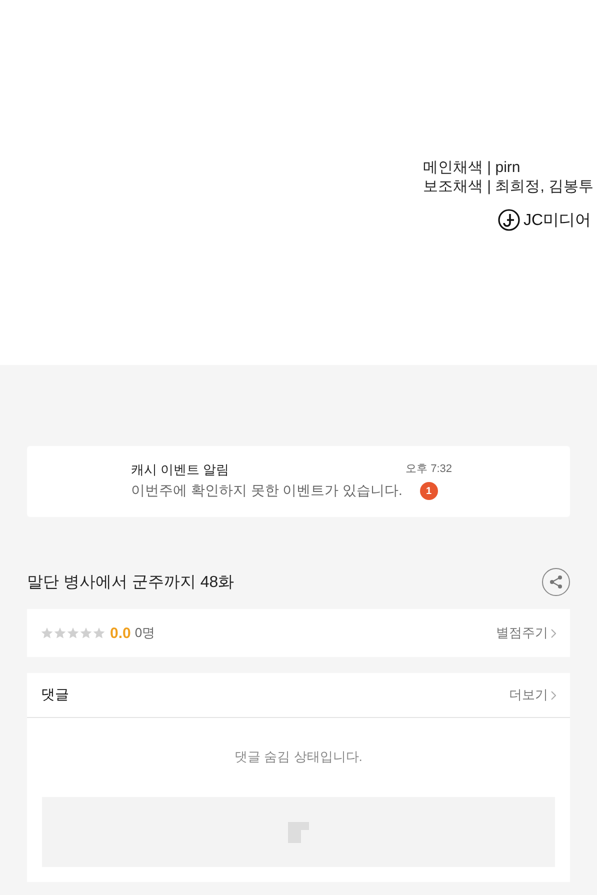  I want to click on comments-hidden-message: 댓글 숨김 상태입니다., so click(298, 756).